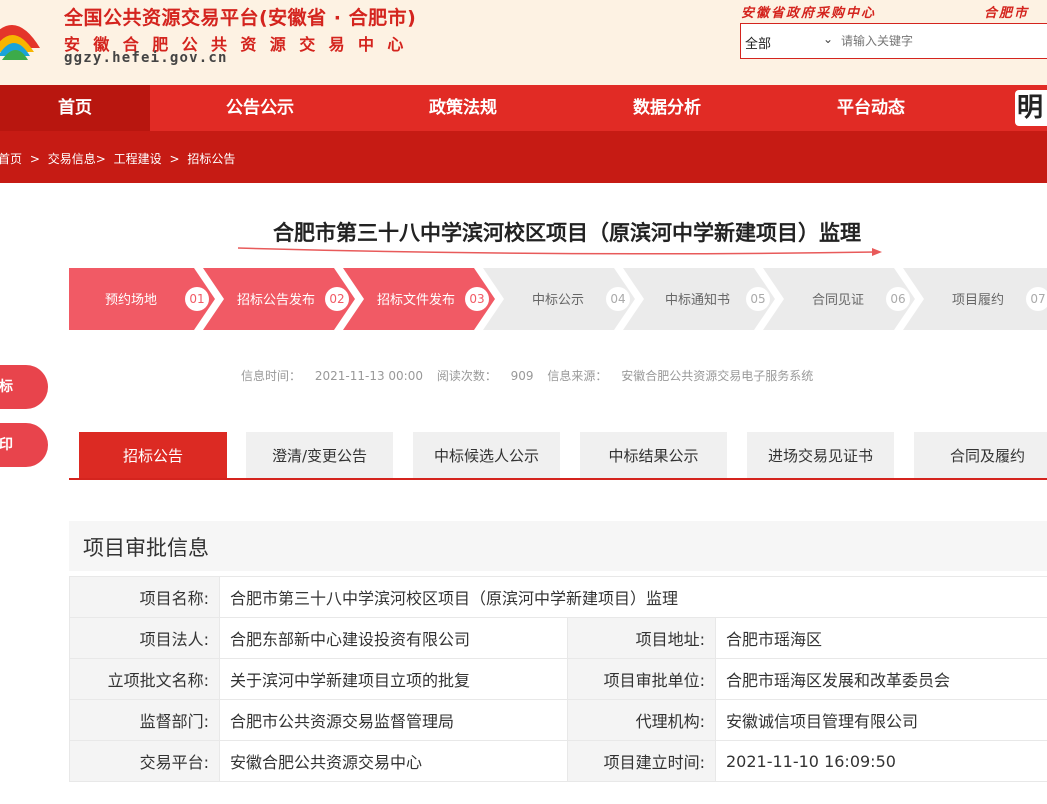  I want to click on step-label: 招标文件发布, so click(416, 300).